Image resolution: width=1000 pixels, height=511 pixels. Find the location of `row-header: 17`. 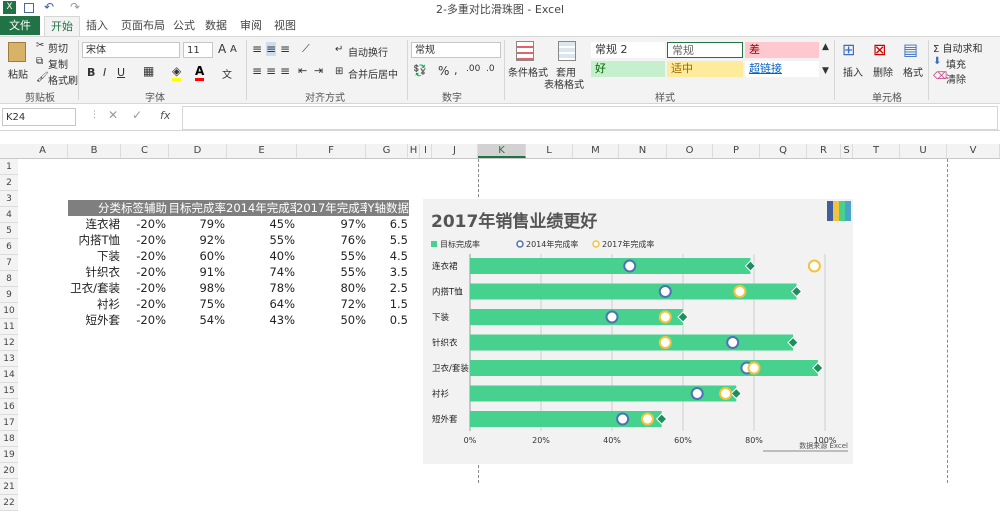

row-header: 17 is located at coordinates (9, 423).